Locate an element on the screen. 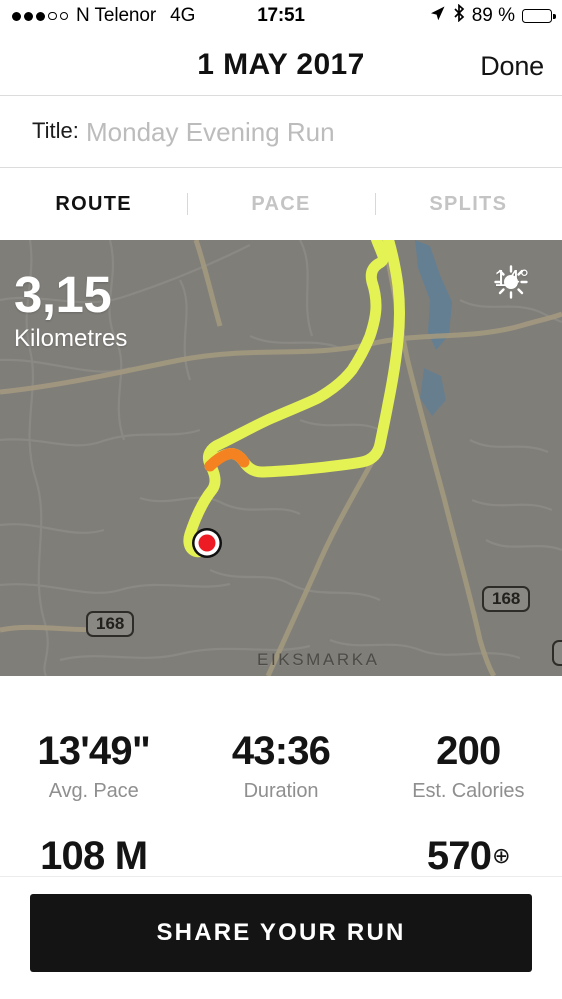 The height and width of the screenshot is (999, 562). stat-label: Est. Calories is located at coordinates (468, 791).